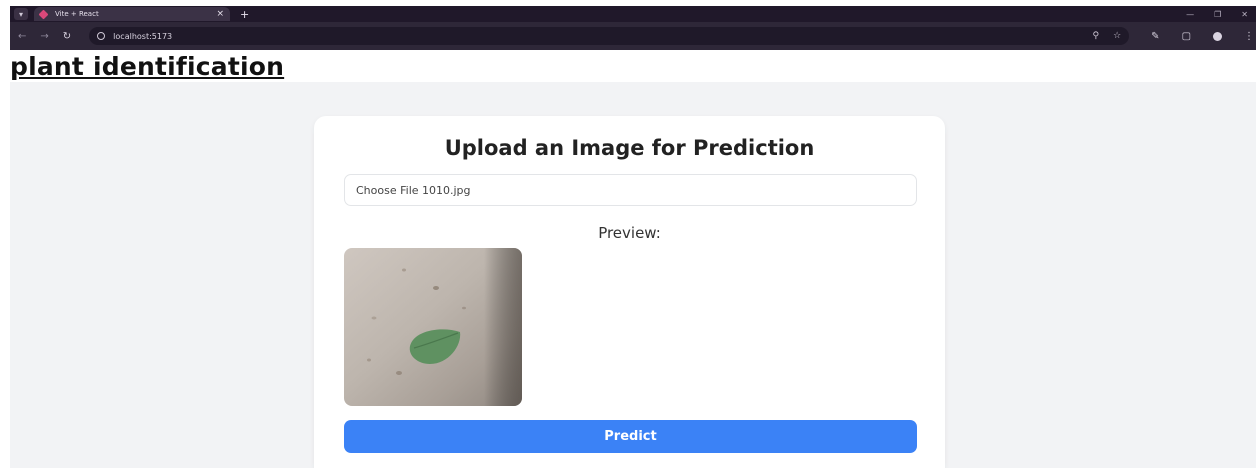  What do you see at coordinates (22, 36) in the screenshot?
I see `back-icon: ←` at bounding box center [22, 36].